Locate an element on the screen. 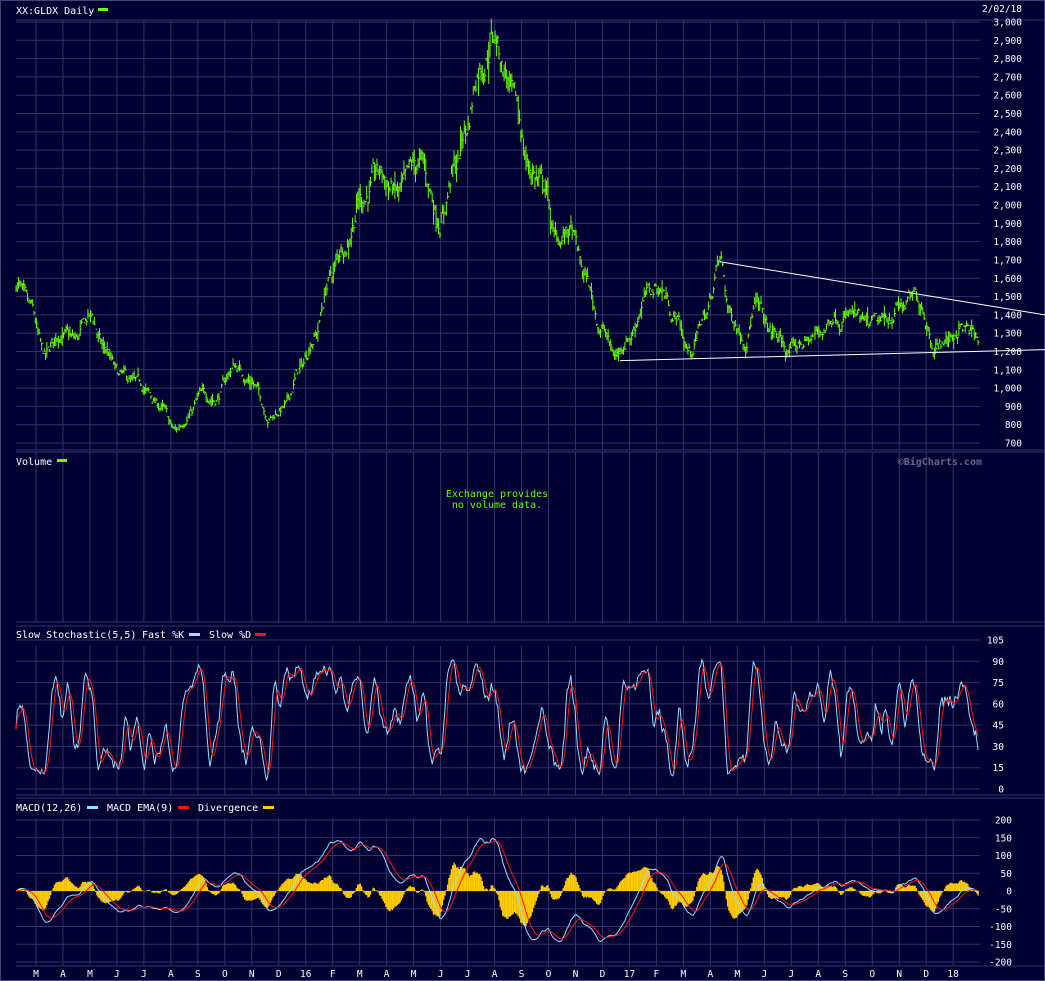 The width and height of the screenshot is (1045, 981). price-tick-label: 1,600 is located at coordinates (1007, 279).